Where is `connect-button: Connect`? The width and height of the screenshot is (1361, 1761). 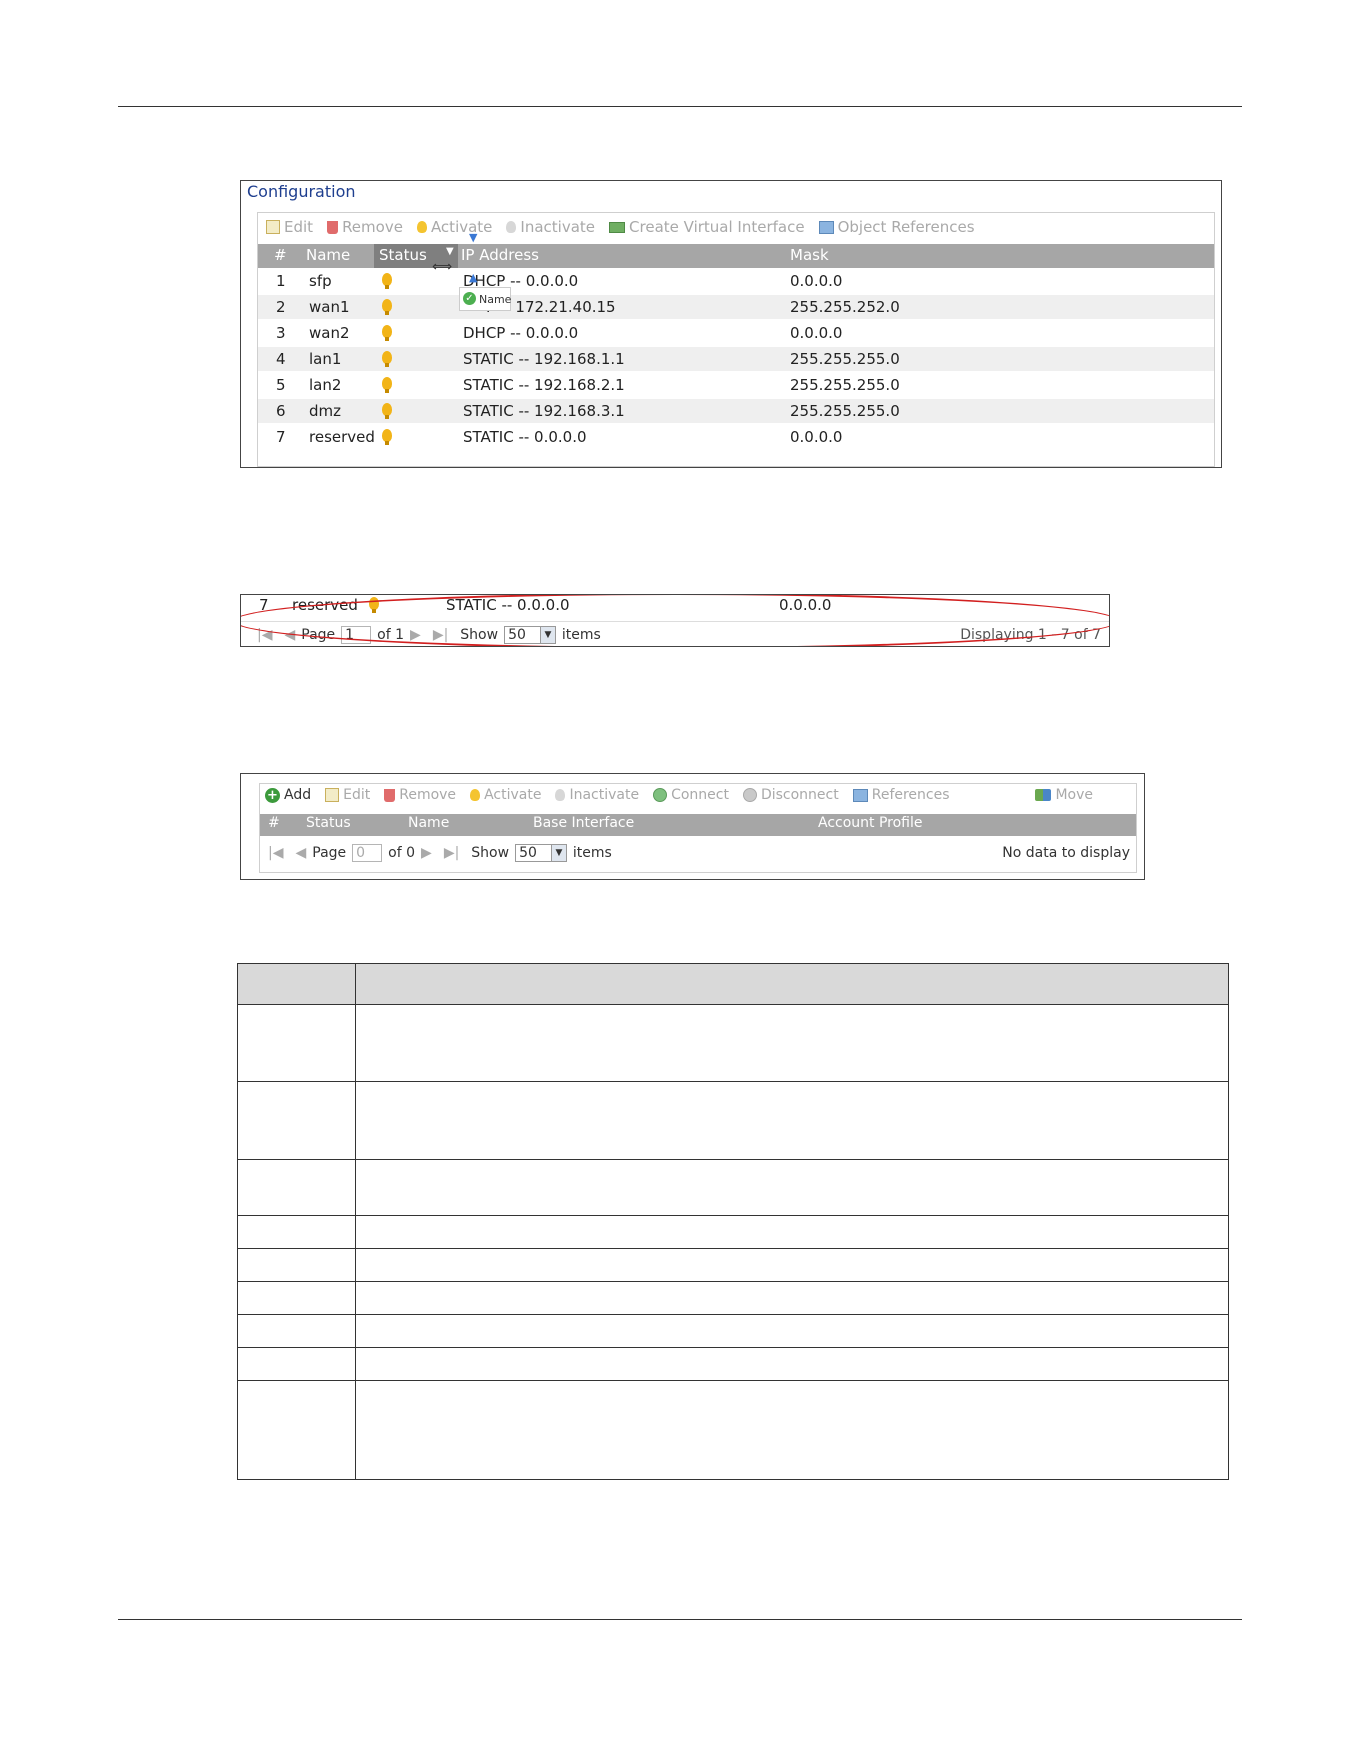
connect-button: Connect is located at coordinates (691, 795).